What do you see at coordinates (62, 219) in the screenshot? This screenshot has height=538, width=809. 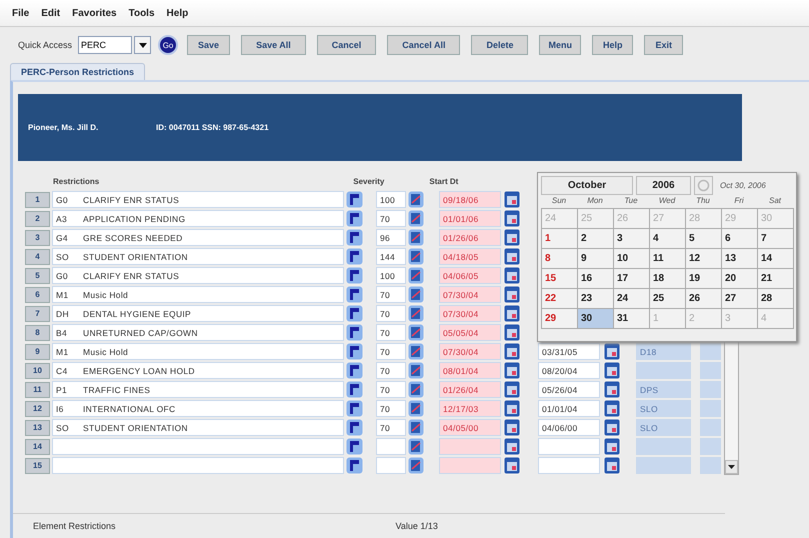 I see `restriction-code: A3` at bounding box center [62, 219].